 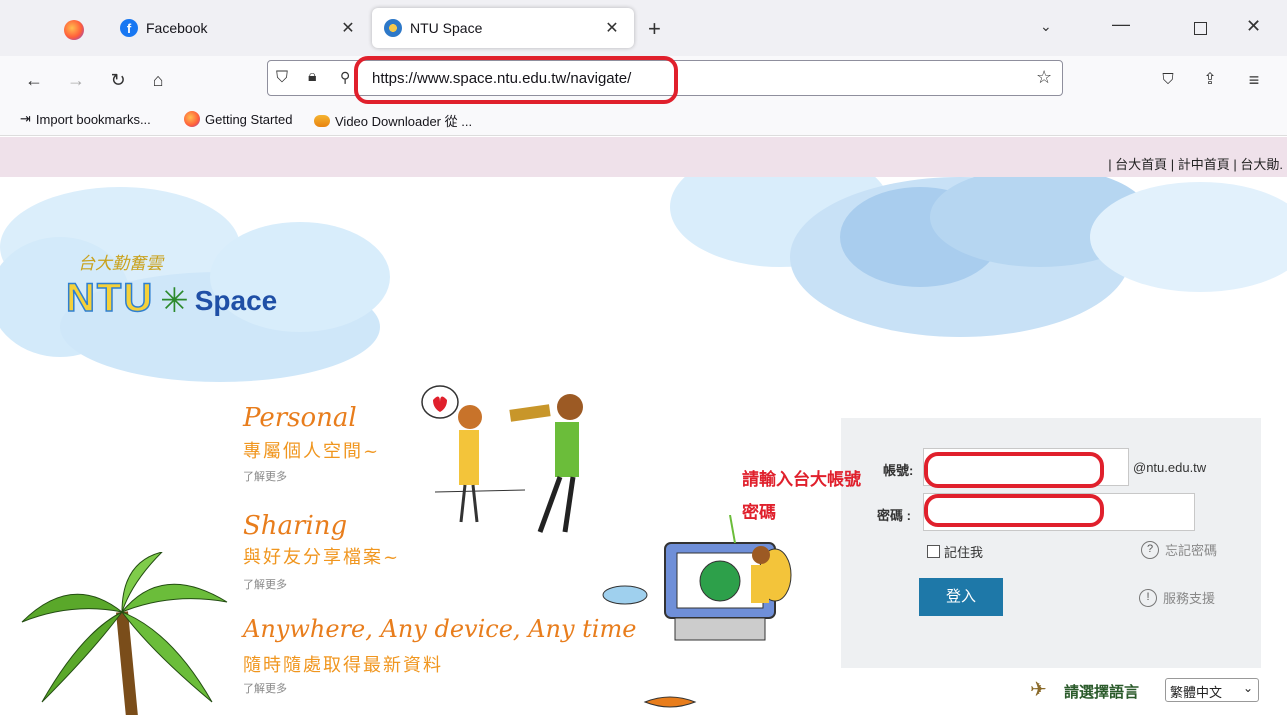 I want to click on permissions-icon: ⚲, so click(x=345, y=77).